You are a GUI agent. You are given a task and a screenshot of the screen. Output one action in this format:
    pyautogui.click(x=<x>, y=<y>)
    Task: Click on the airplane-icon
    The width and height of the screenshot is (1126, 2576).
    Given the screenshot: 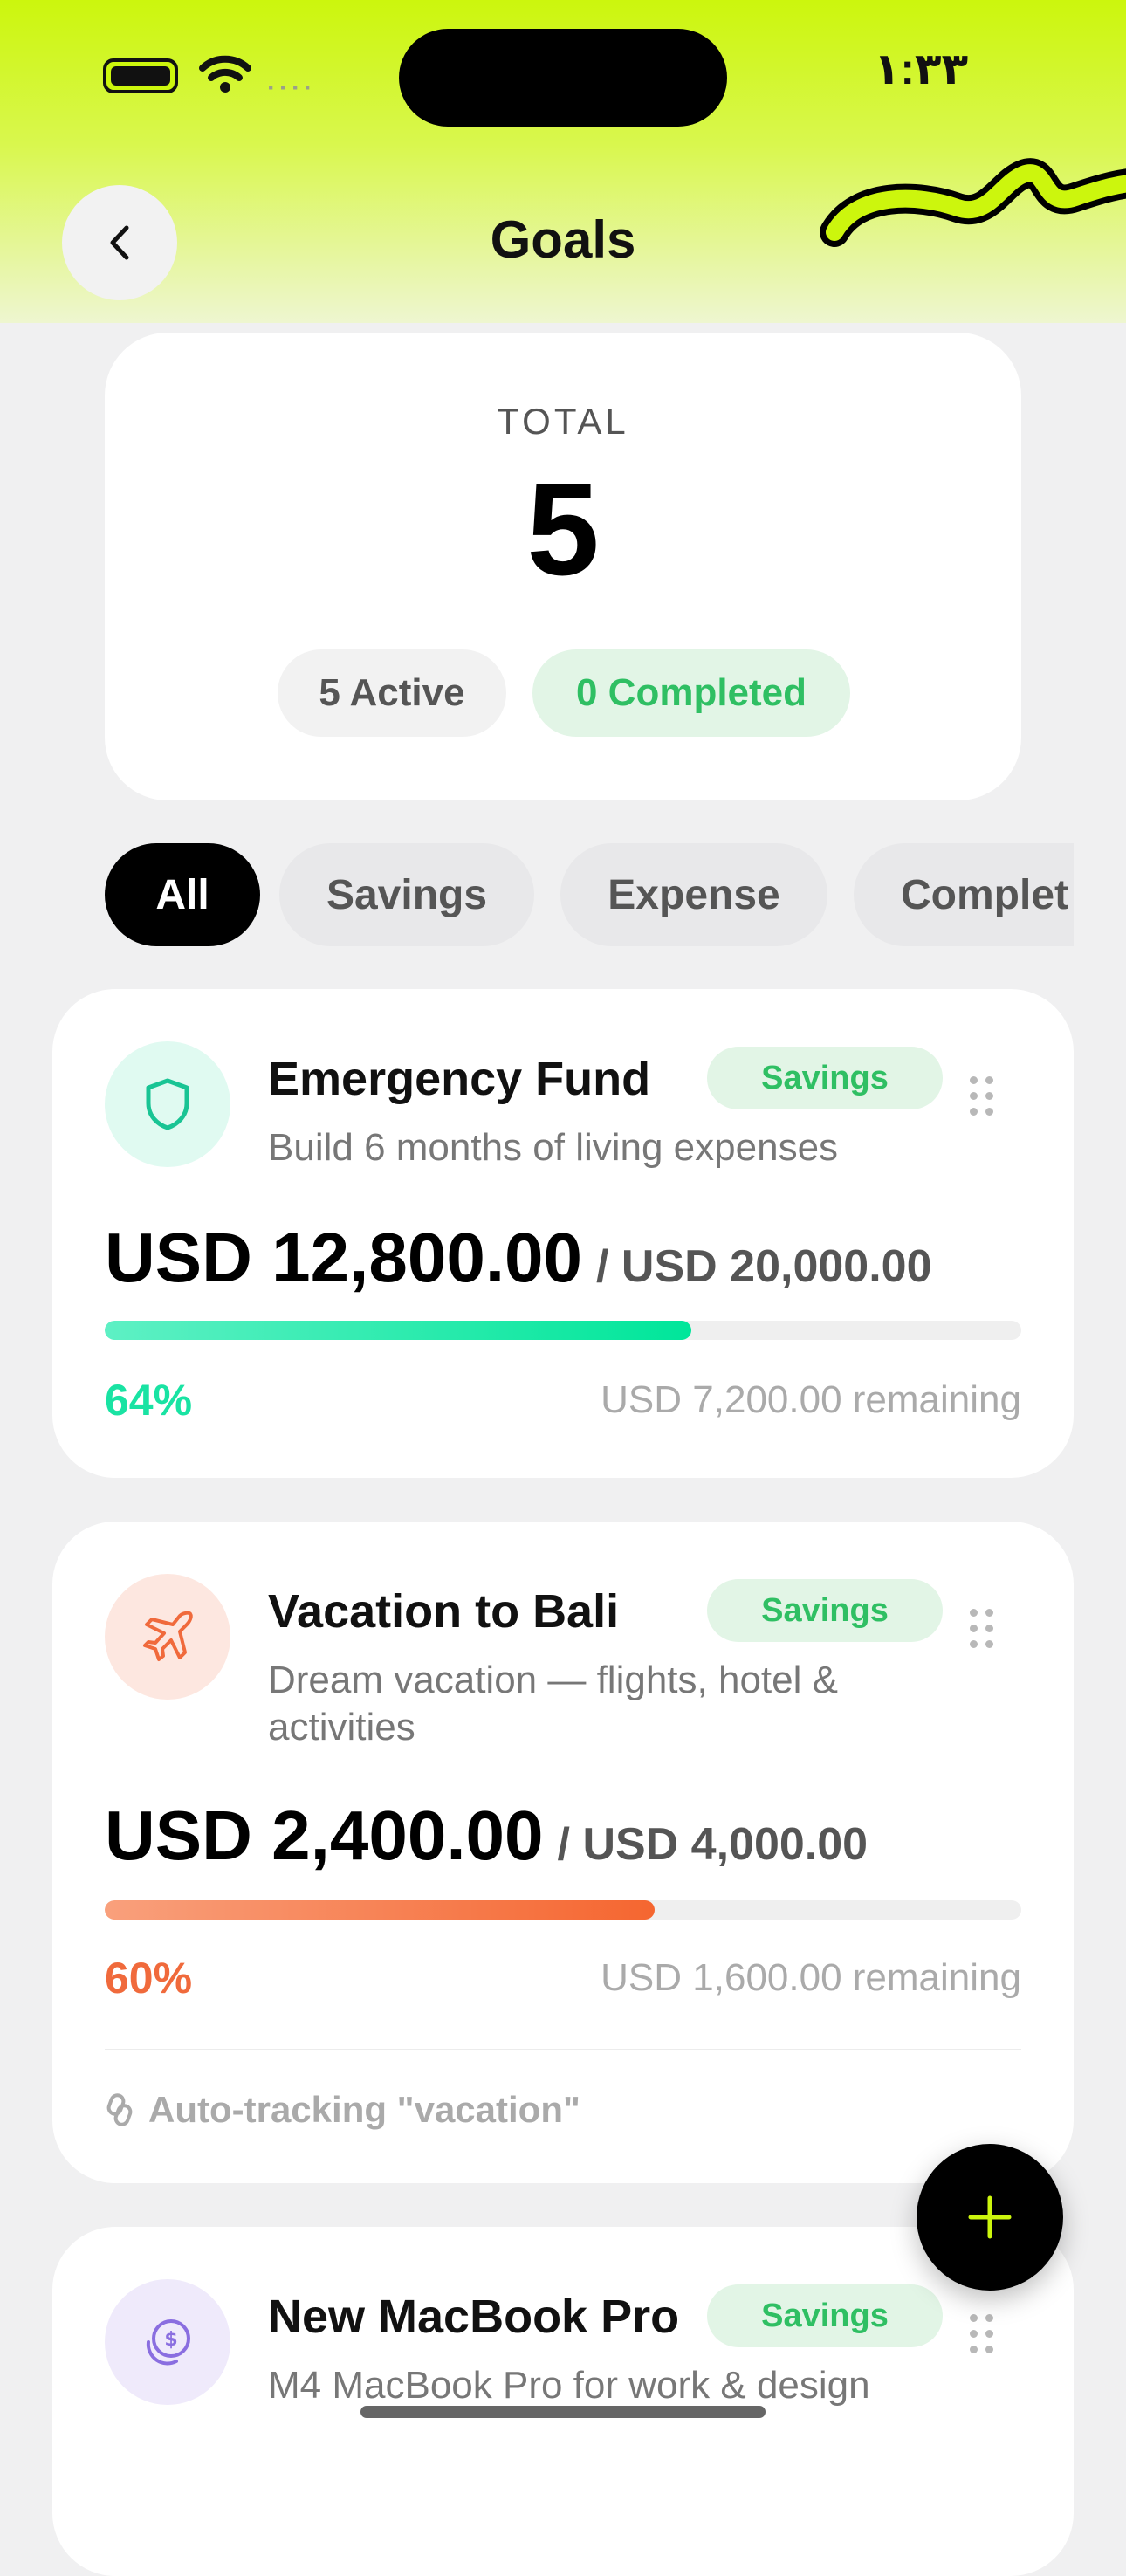 What is the action you would take?
    pyautogui.click(x=168, y=1636)
    